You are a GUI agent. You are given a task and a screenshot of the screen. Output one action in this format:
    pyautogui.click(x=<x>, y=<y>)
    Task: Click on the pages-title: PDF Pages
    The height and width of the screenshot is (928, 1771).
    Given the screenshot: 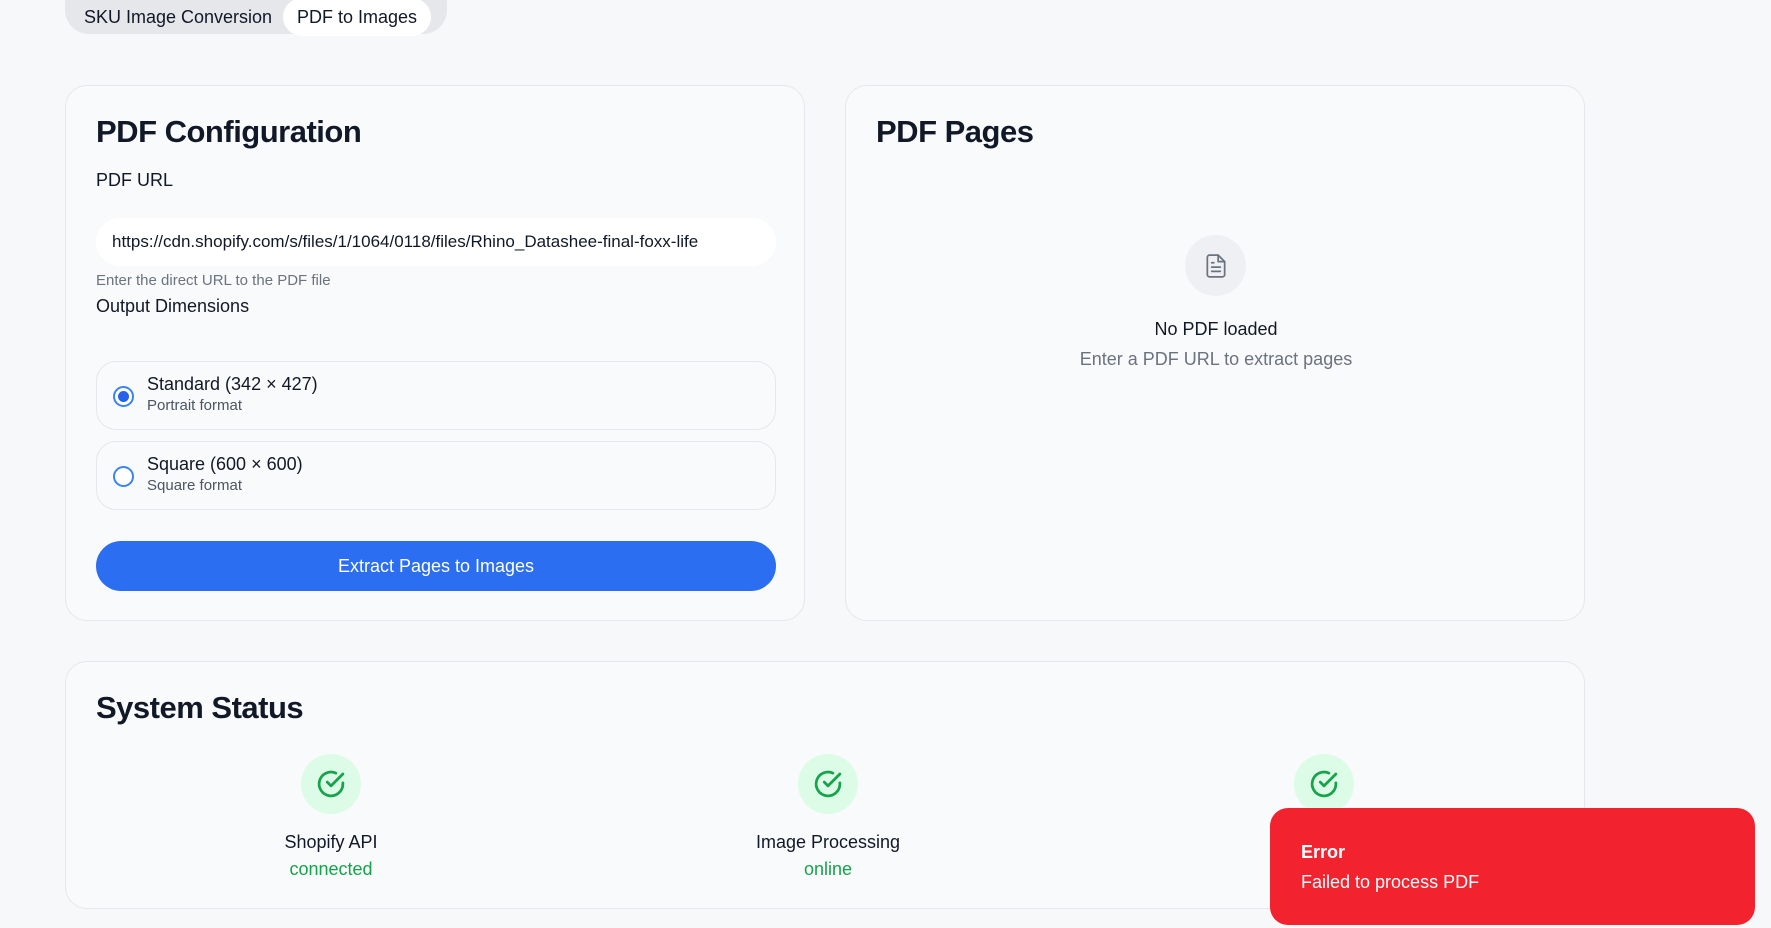 What is the action you would take?
    pyautogui.click(x=955, y=131)
    